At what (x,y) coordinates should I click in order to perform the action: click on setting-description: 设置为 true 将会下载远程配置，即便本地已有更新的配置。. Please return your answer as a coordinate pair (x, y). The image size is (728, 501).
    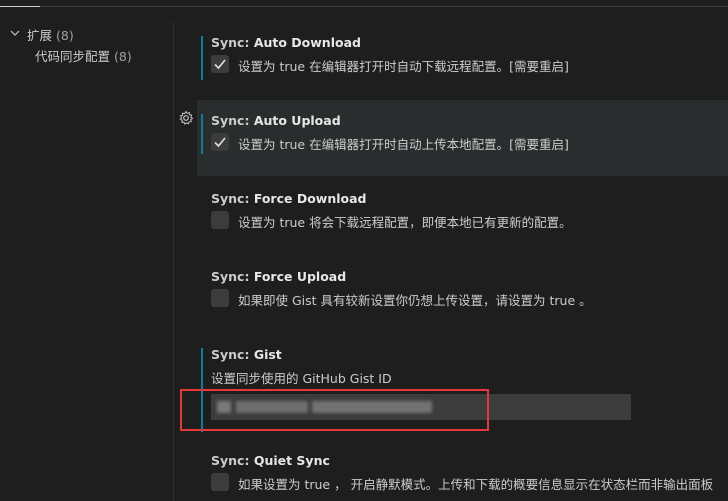
    Looking at the image, I should click on (405, 222).